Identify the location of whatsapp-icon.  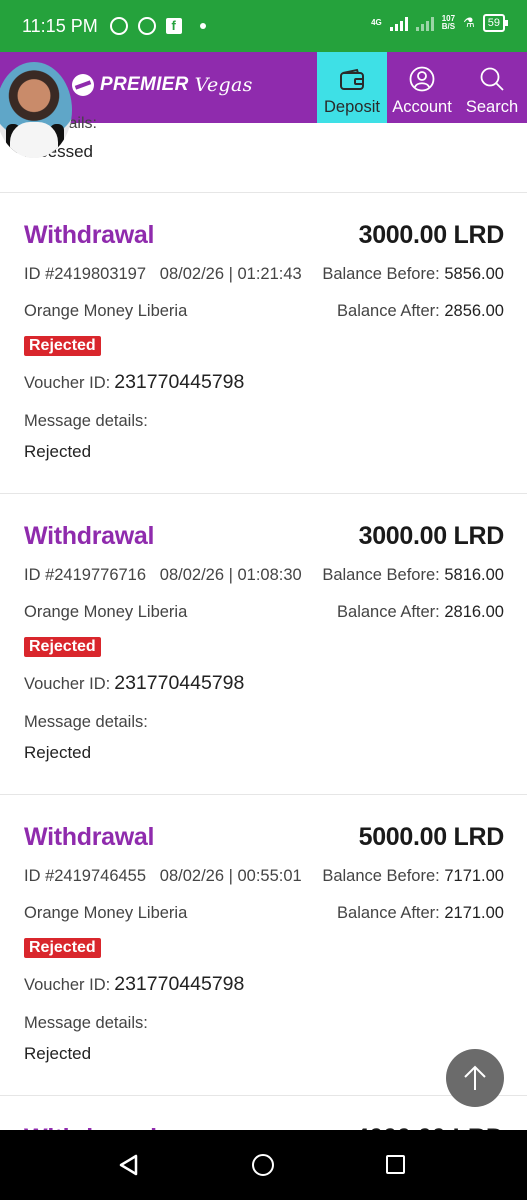
(118, 26).